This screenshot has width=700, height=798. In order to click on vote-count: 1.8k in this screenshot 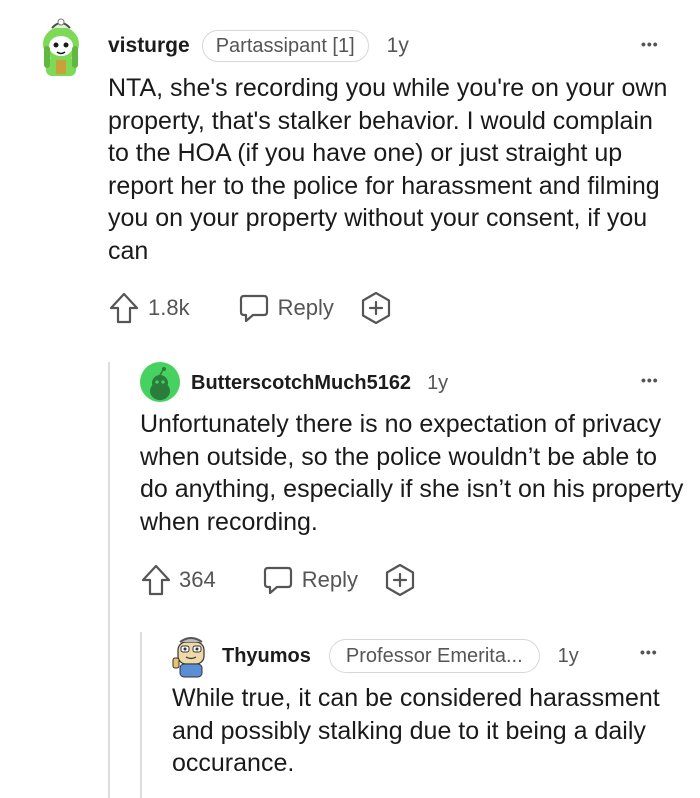, I will do `click(169, 307)`.